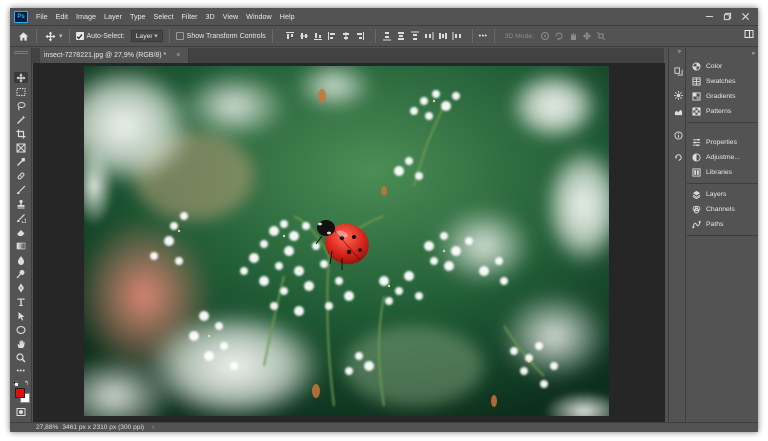  Describe the element at coordinates (401, 36) in the screenshot. I see `distribute-center-icon` at that location.